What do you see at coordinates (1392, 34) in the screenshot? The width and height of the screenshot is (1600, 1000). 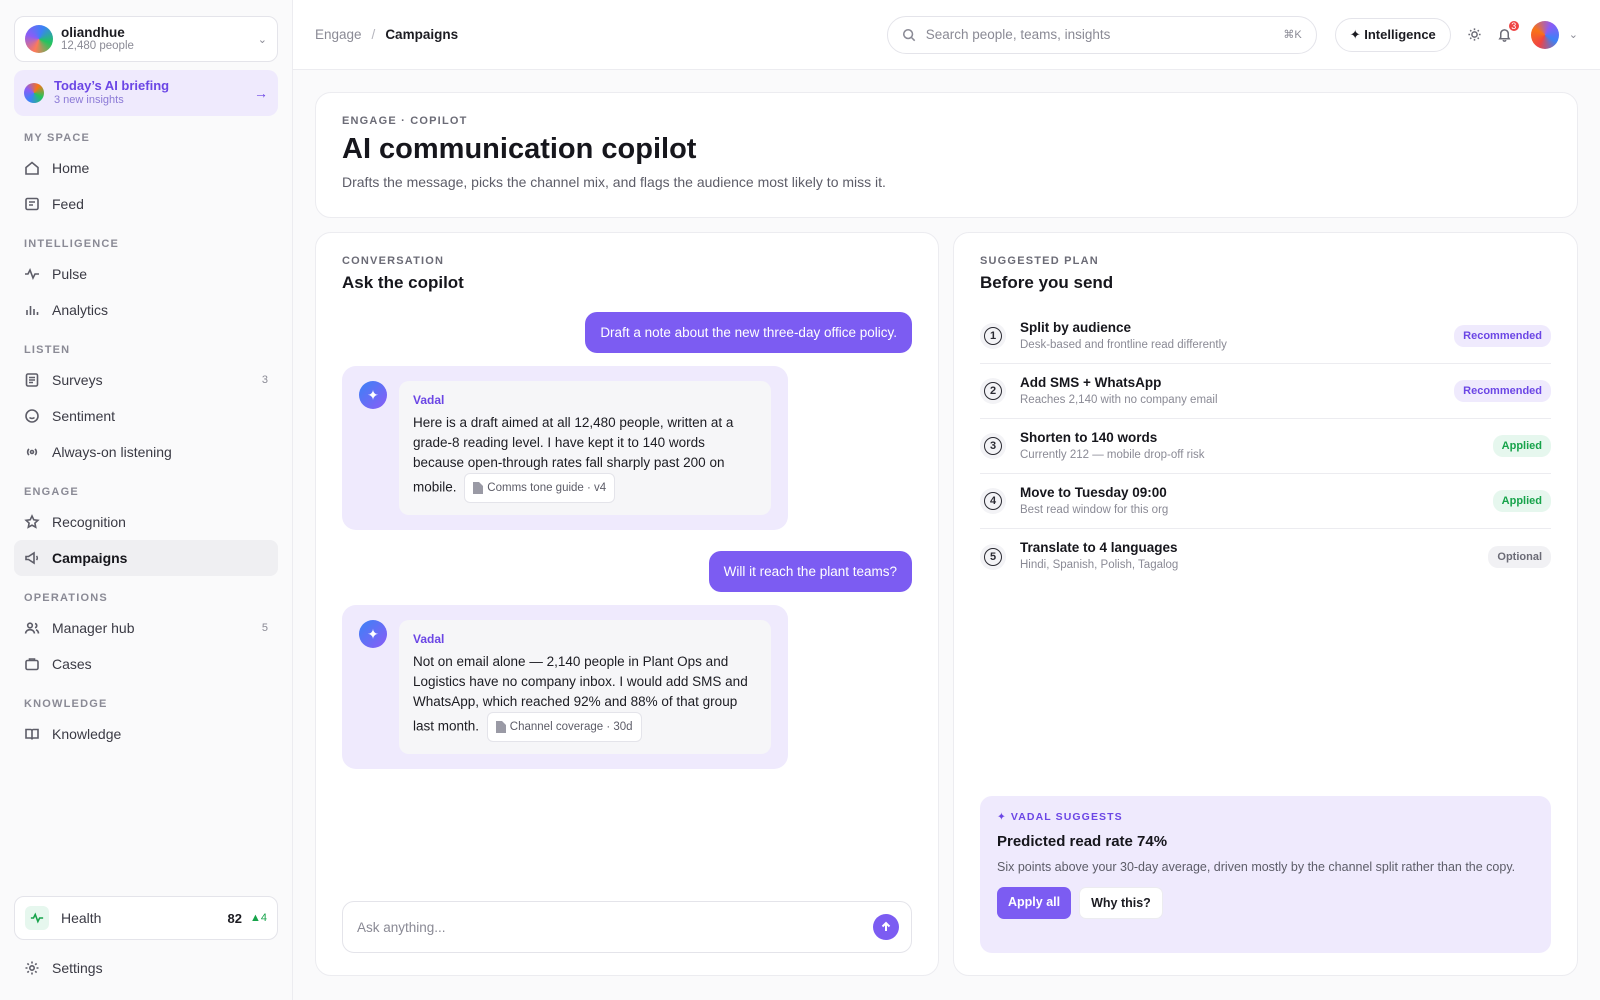 I see `intelligence-button: ✦ Intelligence` at bounding box center [1392, 34].